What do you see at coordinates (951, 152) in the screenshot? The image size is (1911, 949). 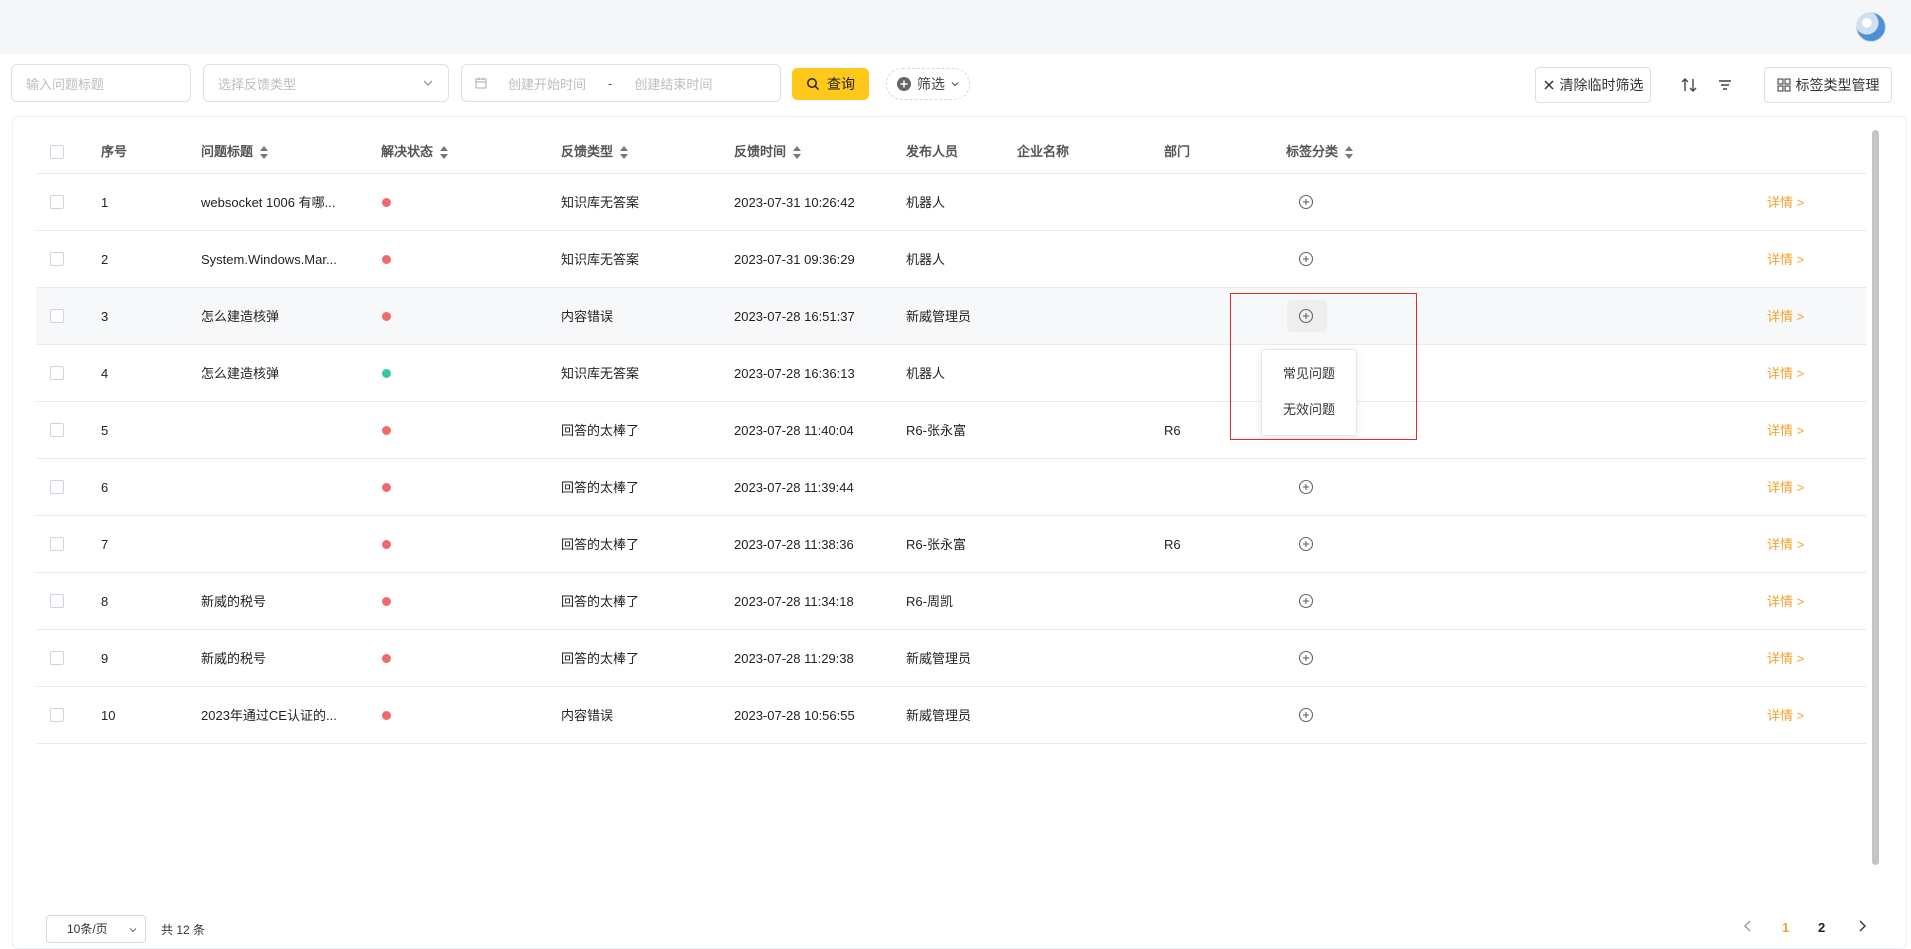 I see `table-header-row: 序号 问题标题 解决状态 反馈类型 反馈时间 发布人员 企业名称 部门 标签分类` at bounding box center [951, 152].